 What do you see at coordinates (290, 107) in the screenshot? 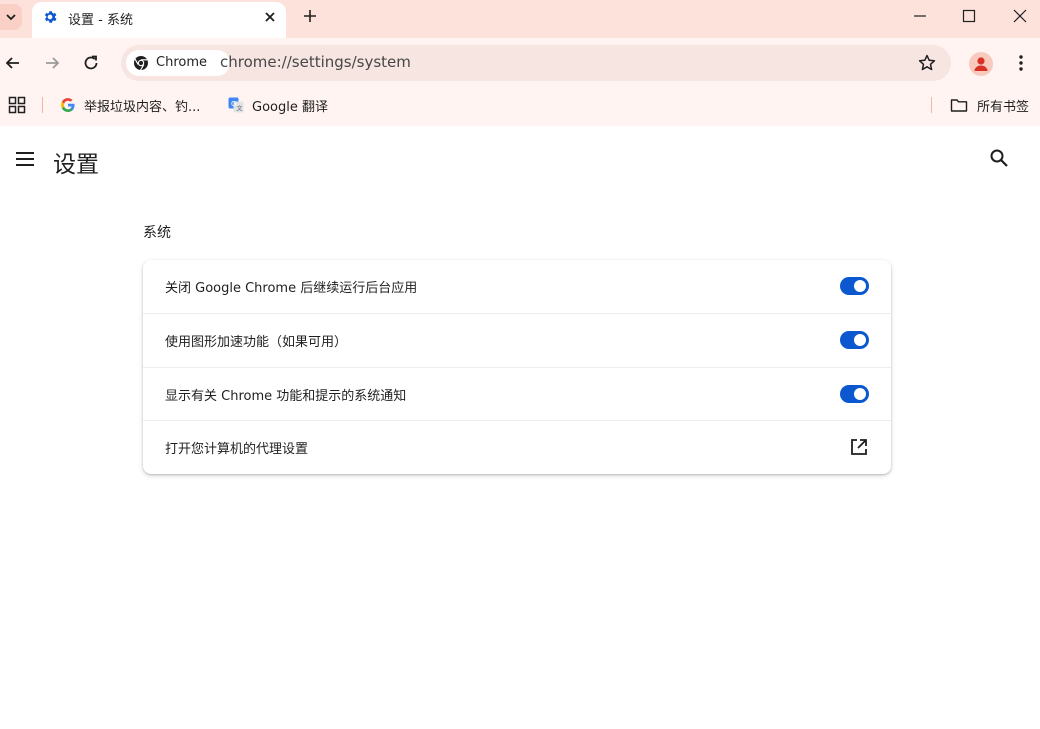
I see `bookmark-label: Google 翻译` at bounding box center [290, 107].